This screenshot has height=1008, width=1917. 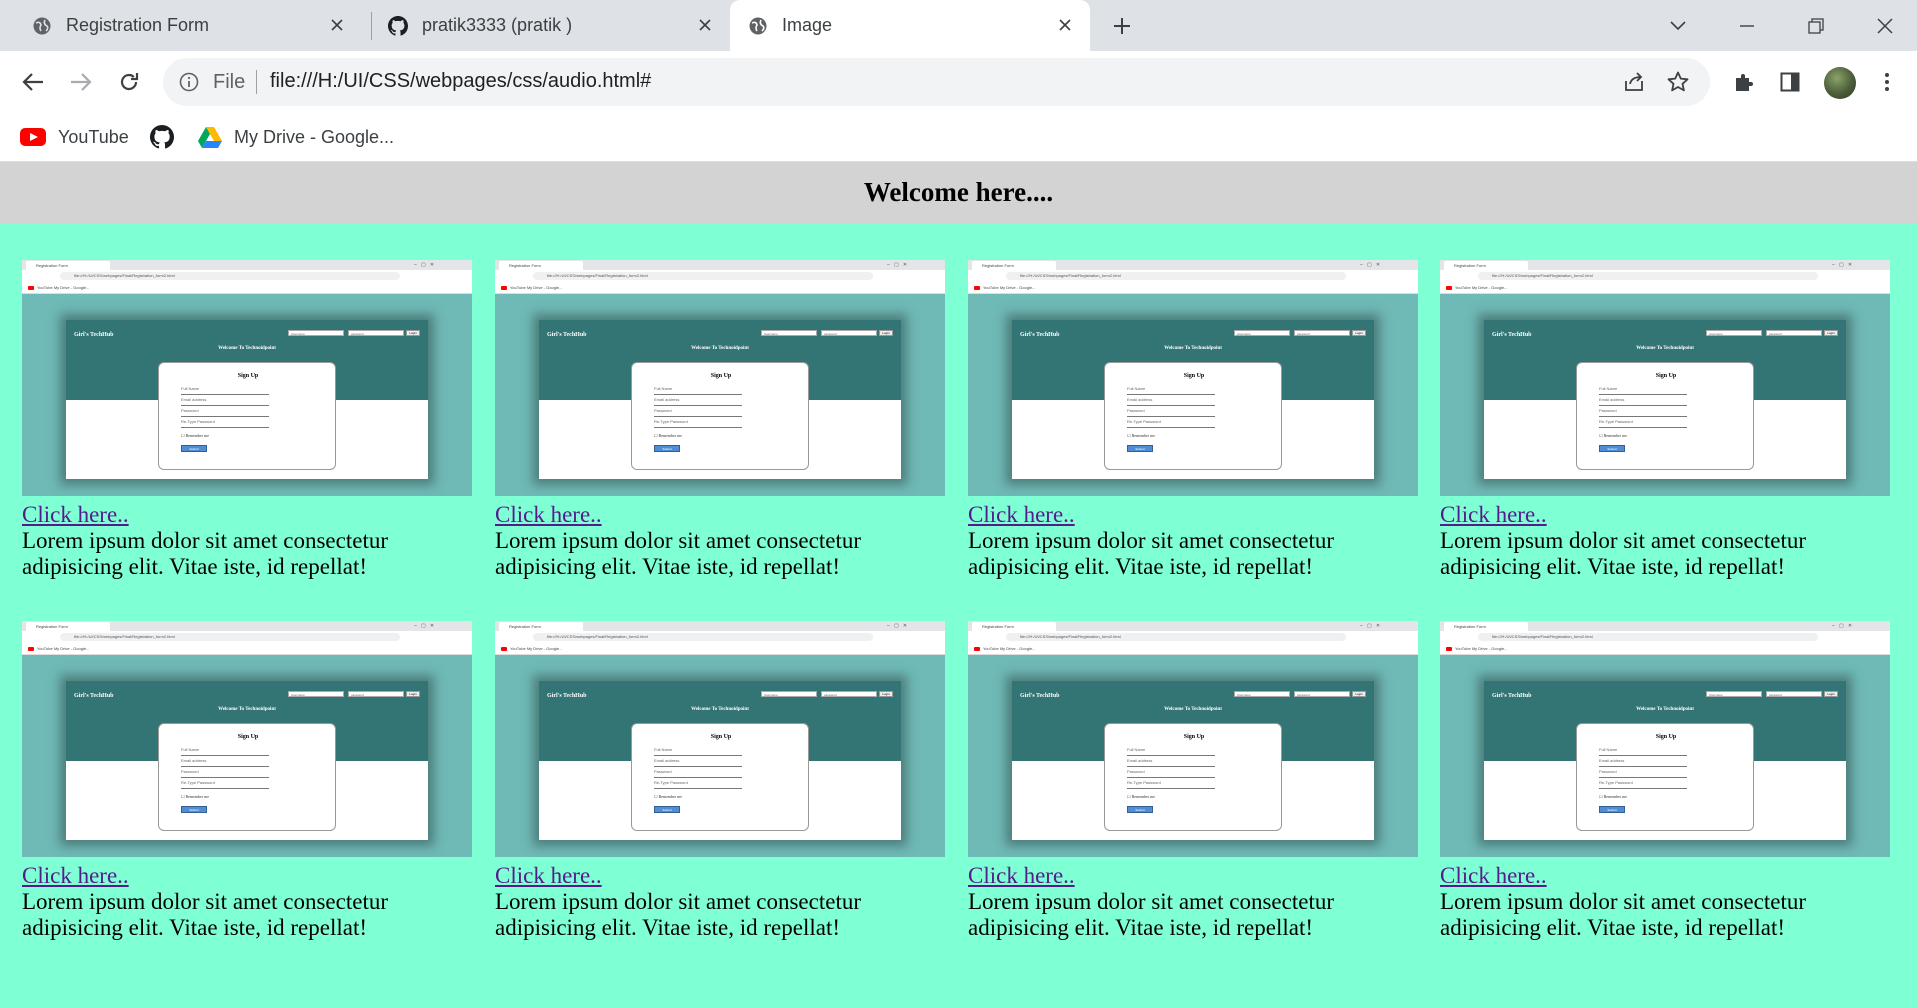 I want to click on tab-registration-form: Registration Form, so click(x=181, y=25).